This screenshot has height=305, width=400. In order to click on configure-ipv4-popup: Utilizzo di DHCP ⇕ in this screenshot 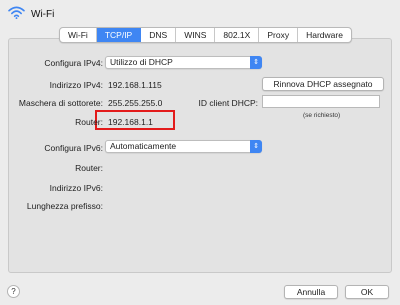, I will do `click(183, 62)`.